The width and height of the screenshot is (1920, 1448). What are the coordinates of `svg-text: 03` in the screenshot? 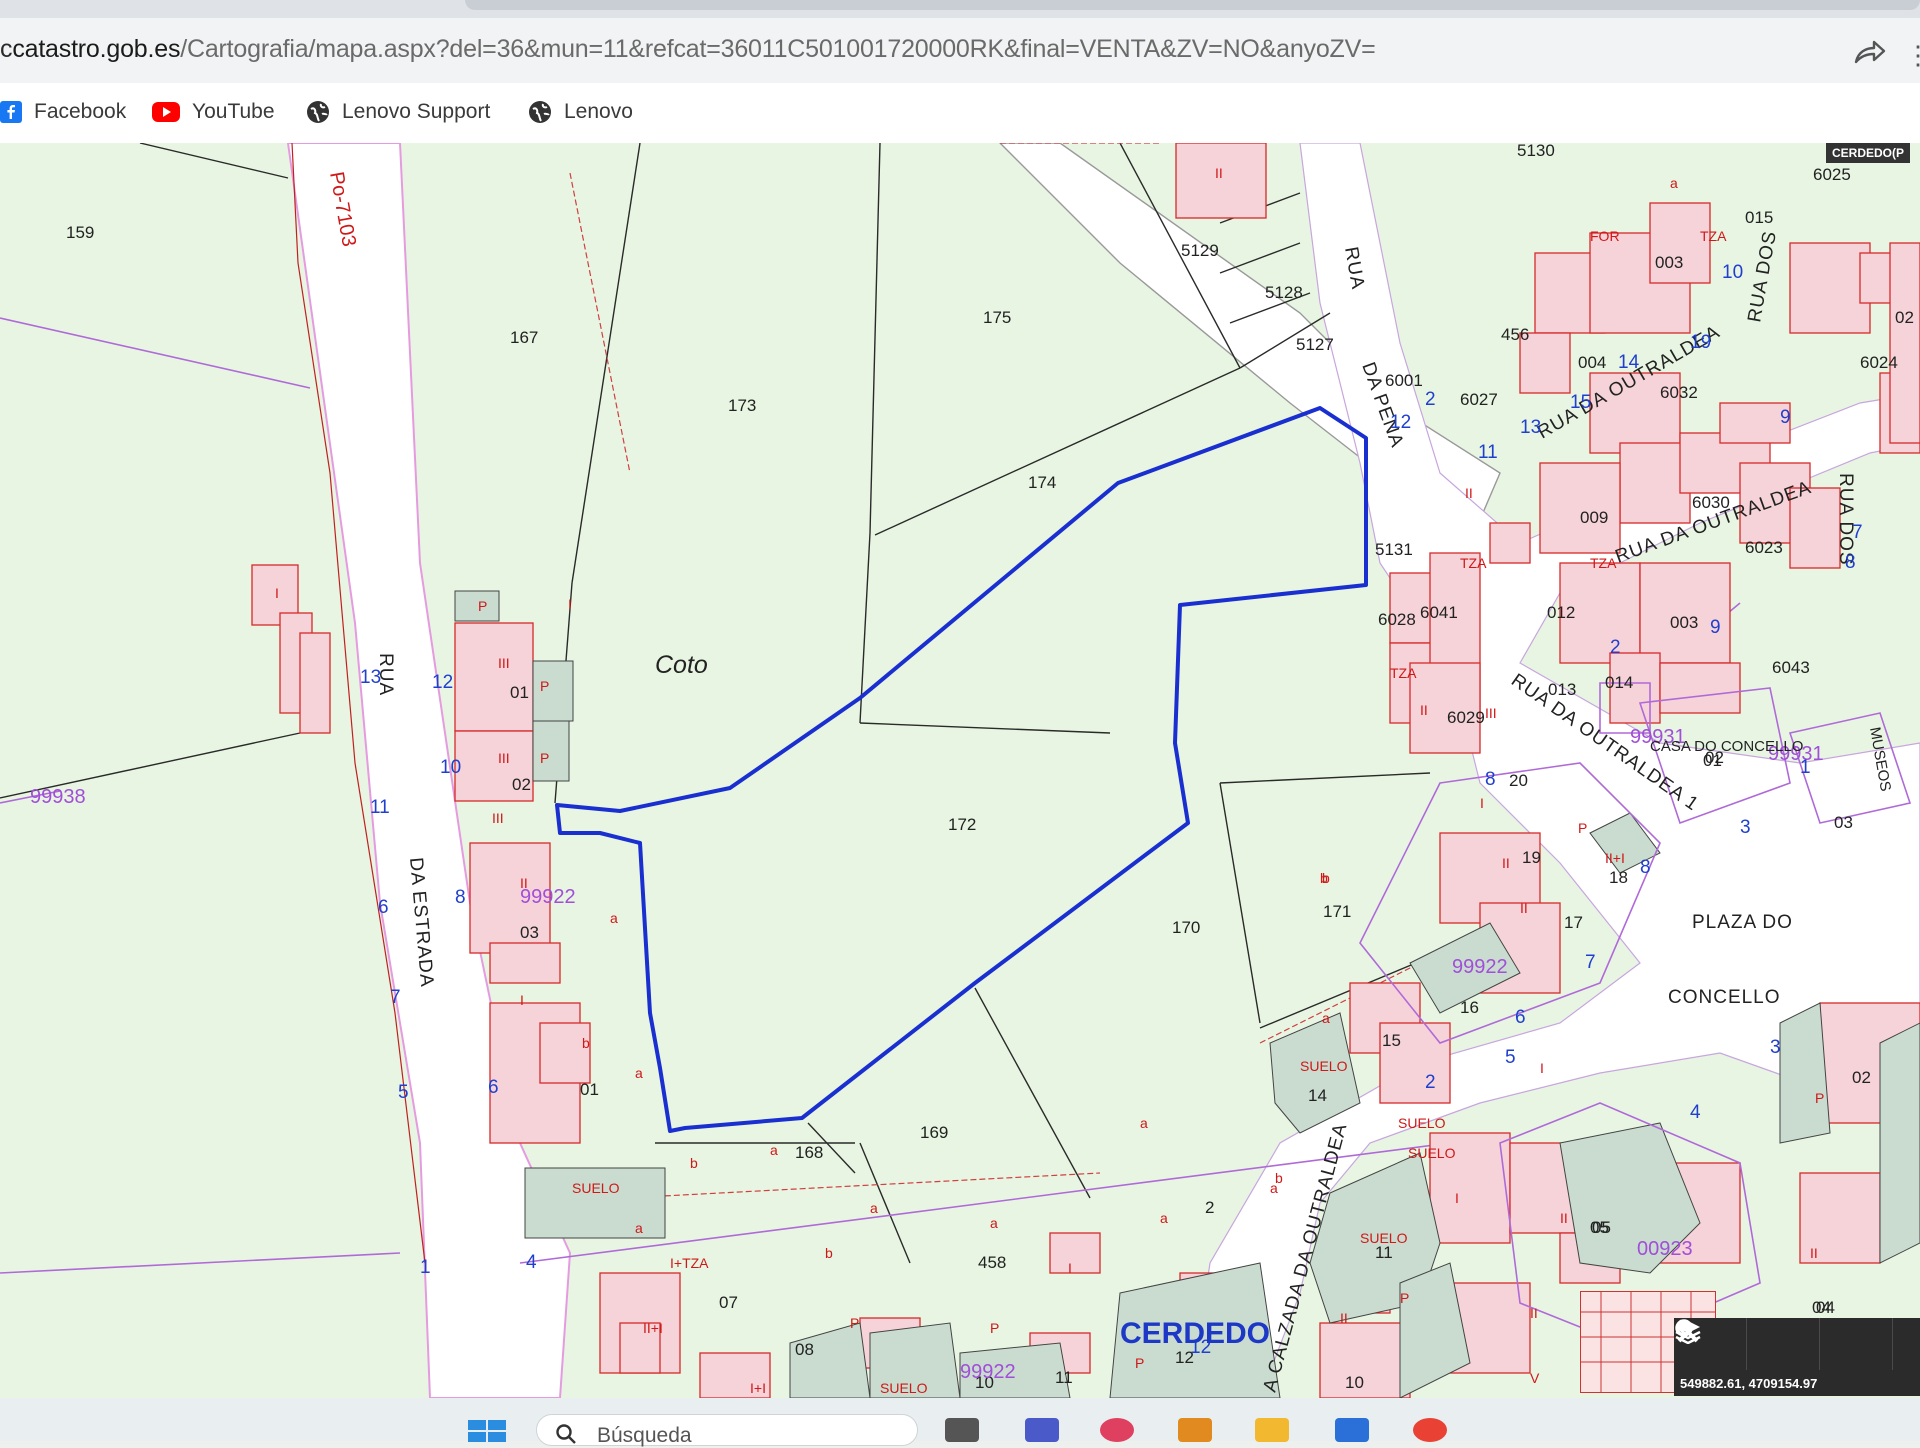 It's located at (1843, 822).